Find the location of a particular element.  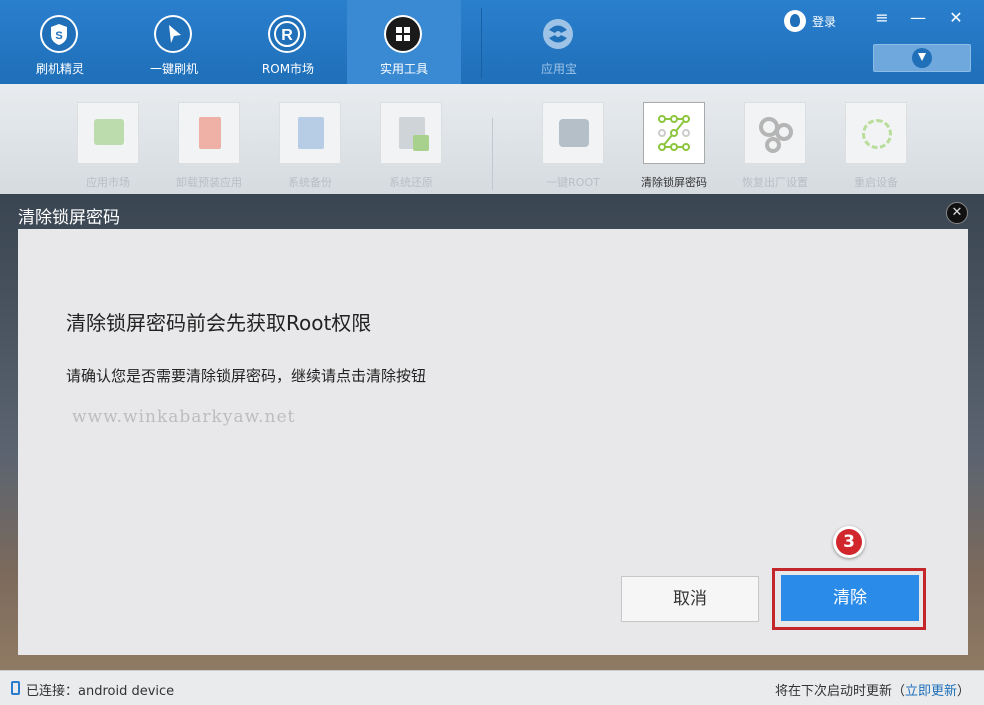

nav-label: ROM市场 is located at coordinates (288, 69).